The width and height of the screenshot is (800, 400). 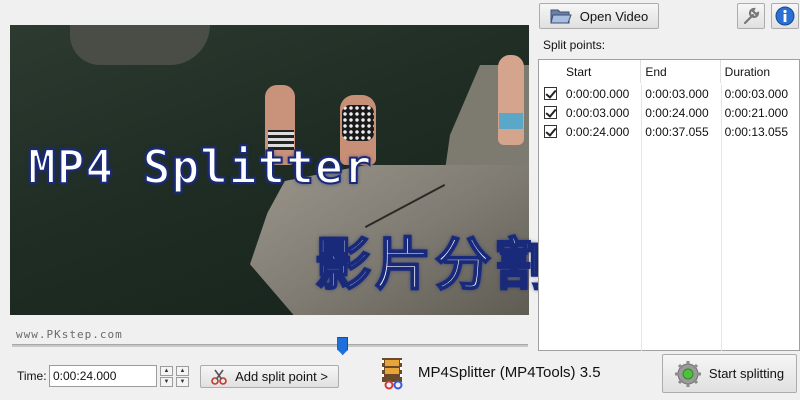 I want to click on column-header-end: End, so click(x=681, y=71).